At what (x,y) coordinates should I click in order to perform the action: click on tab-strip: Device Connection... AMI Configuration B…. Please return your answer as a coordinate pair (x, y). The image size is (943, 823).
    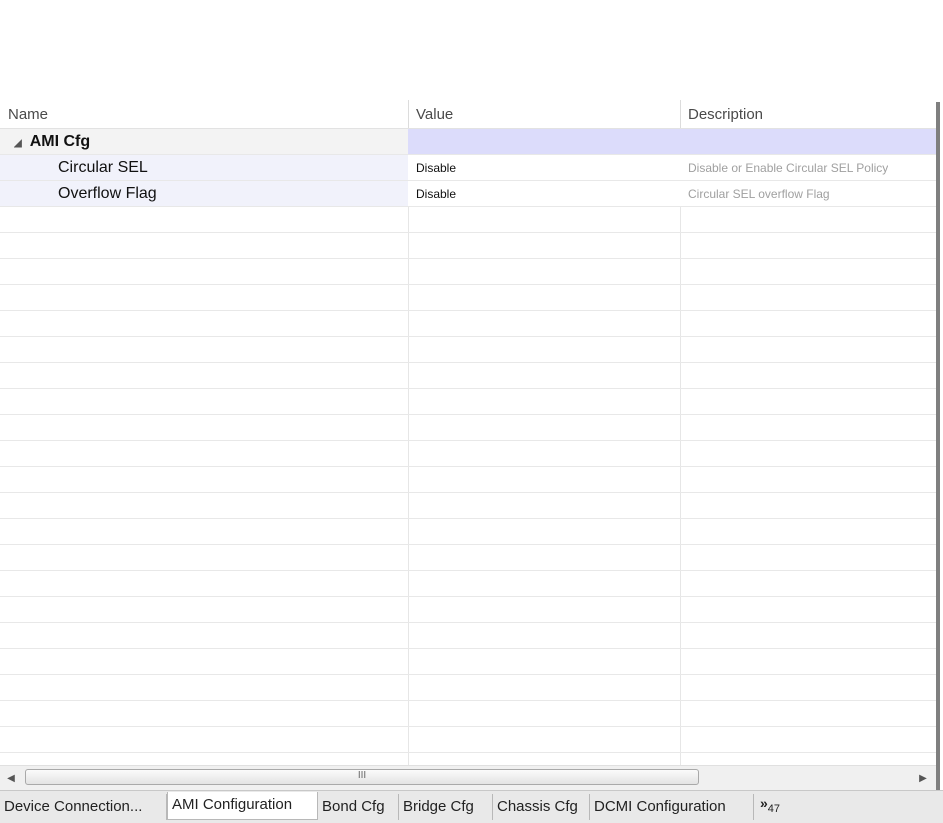
    Looking at the image, I should click on (471, 806).